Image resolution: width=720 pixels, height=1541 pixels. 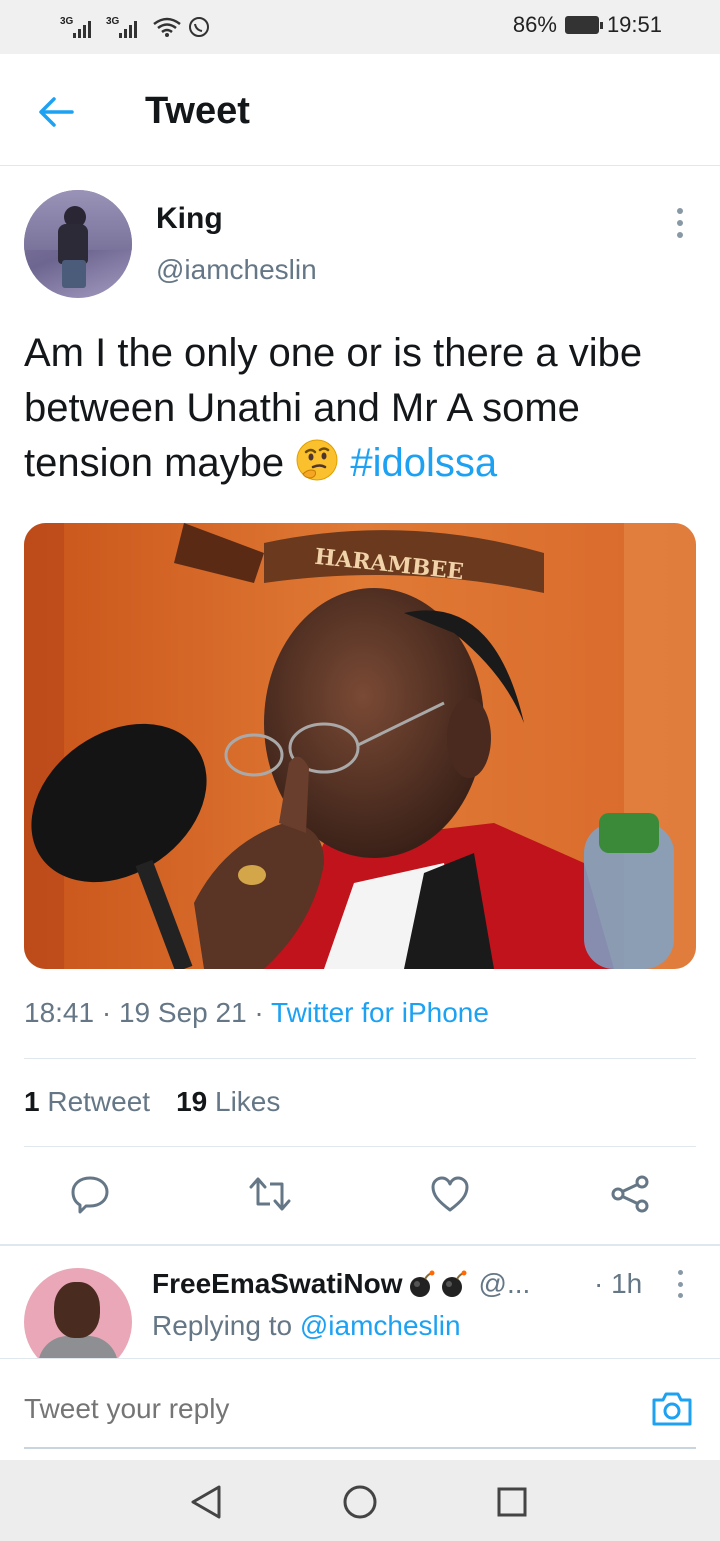 I want to click on back-arrow-icon, so click(x=56, y=112).